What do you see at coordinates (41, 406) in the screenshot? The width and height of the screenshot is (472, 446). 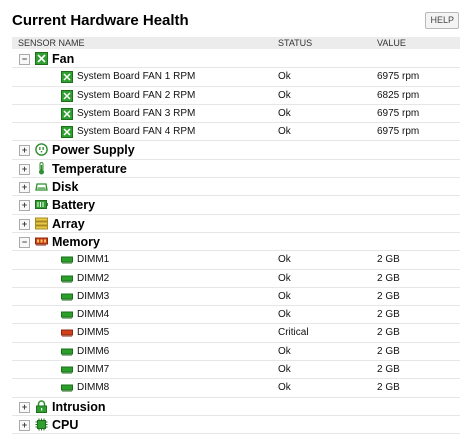 I see `lock-icon` at bounding box center [41, 406].